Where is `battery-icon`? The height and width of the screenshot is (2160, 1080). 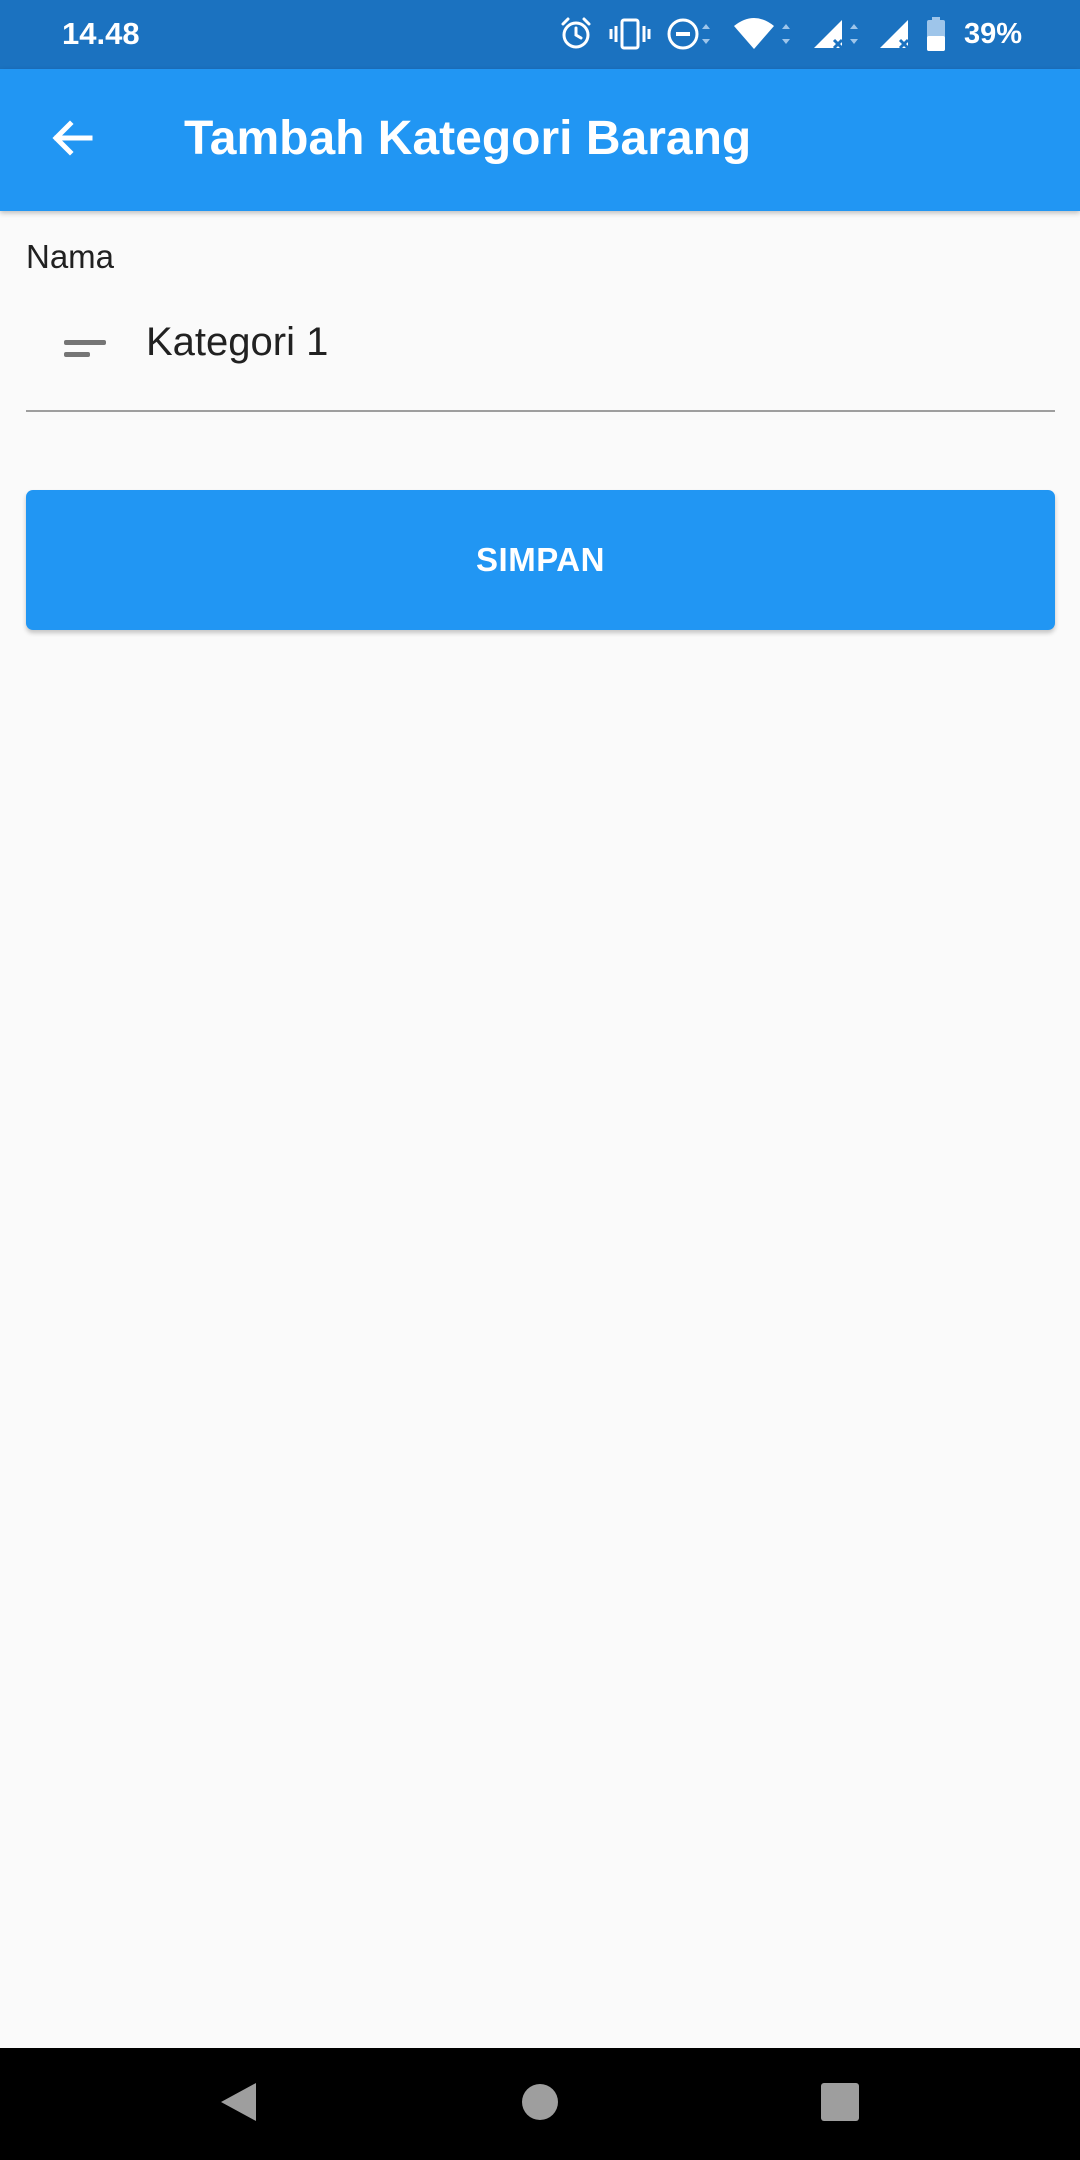
battery-icon is located at coordinates (936, 34).